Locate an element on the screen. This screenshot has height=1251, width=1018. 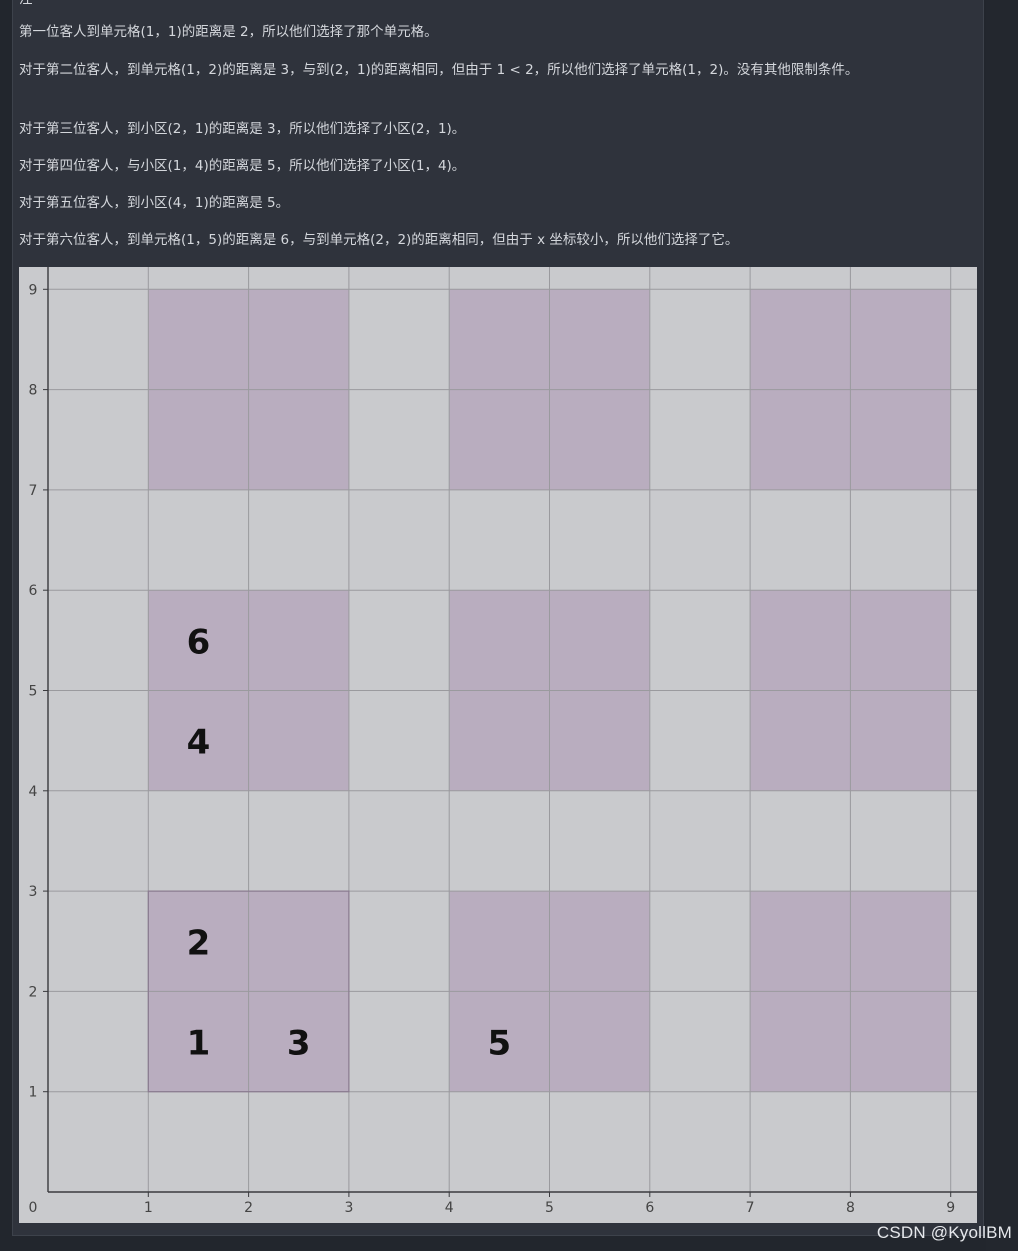
guest-label-3: 3 is located at coordinates (299, 1044).